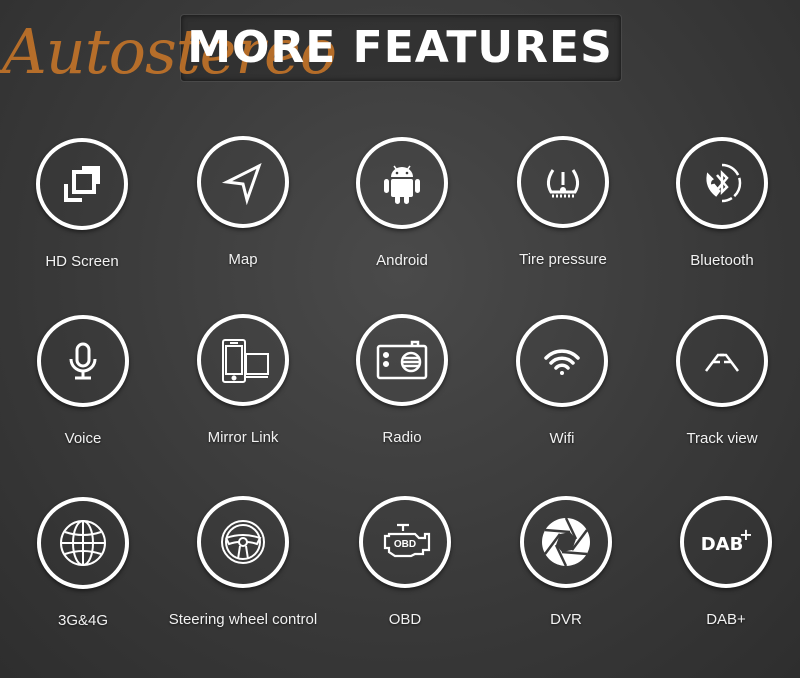 The width and height of the screenshot is (800, 678). What do you see at coordinates (722, 361) in the screenshot?
I see `track-view-icon` at bounding box center [722, 361].